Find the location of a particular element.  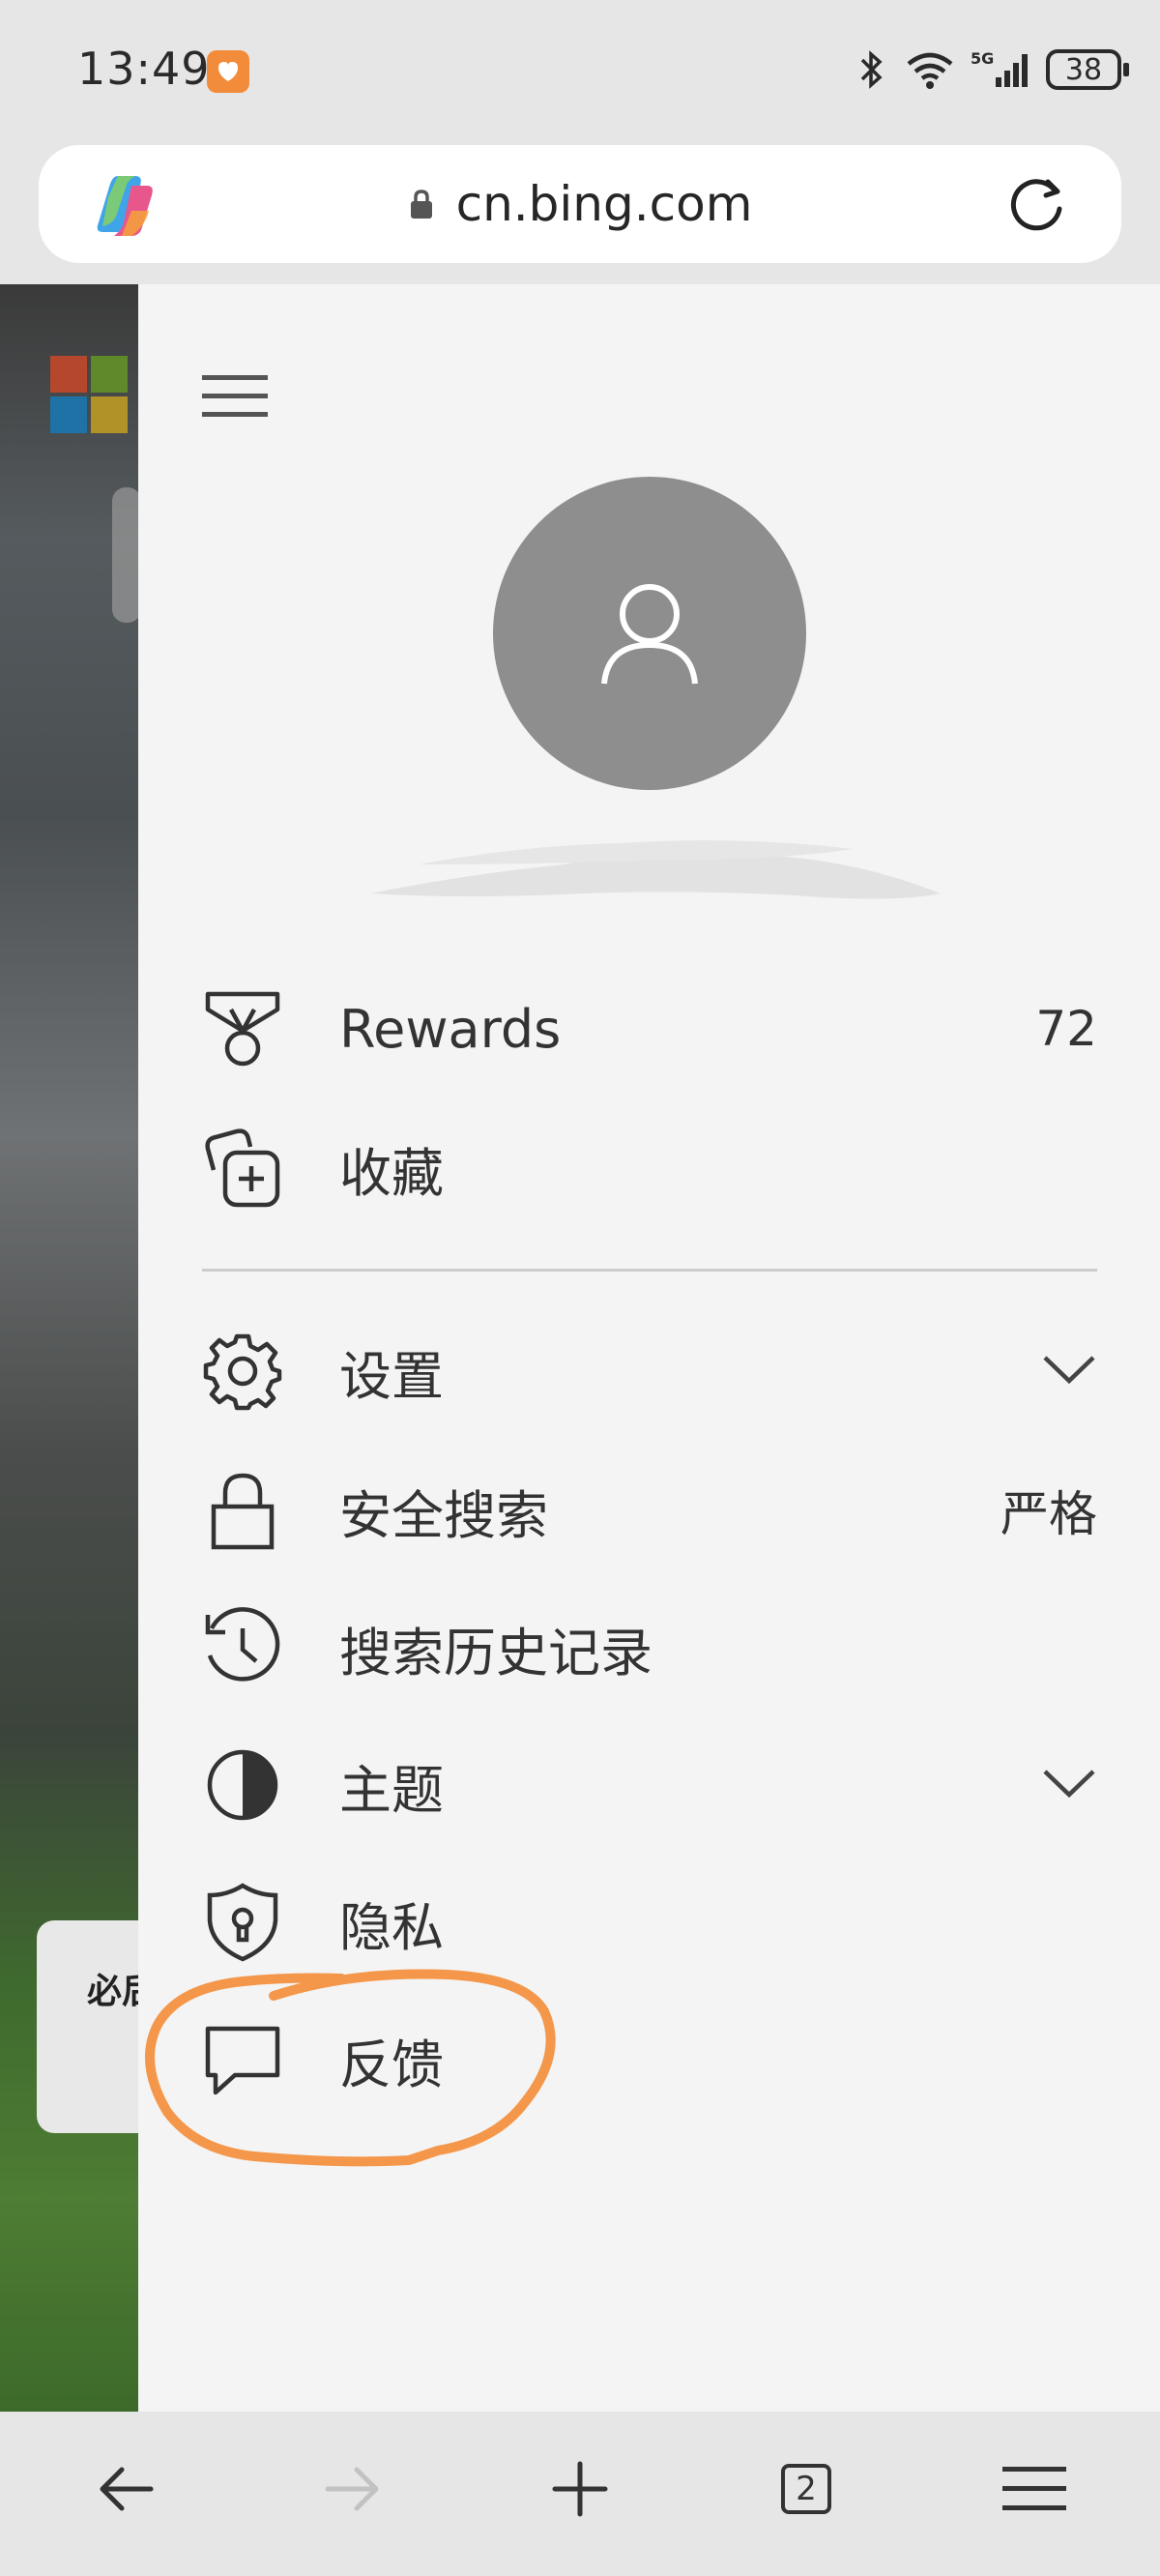

tabs-icon: 2 is located at coordinates (806, 2489).